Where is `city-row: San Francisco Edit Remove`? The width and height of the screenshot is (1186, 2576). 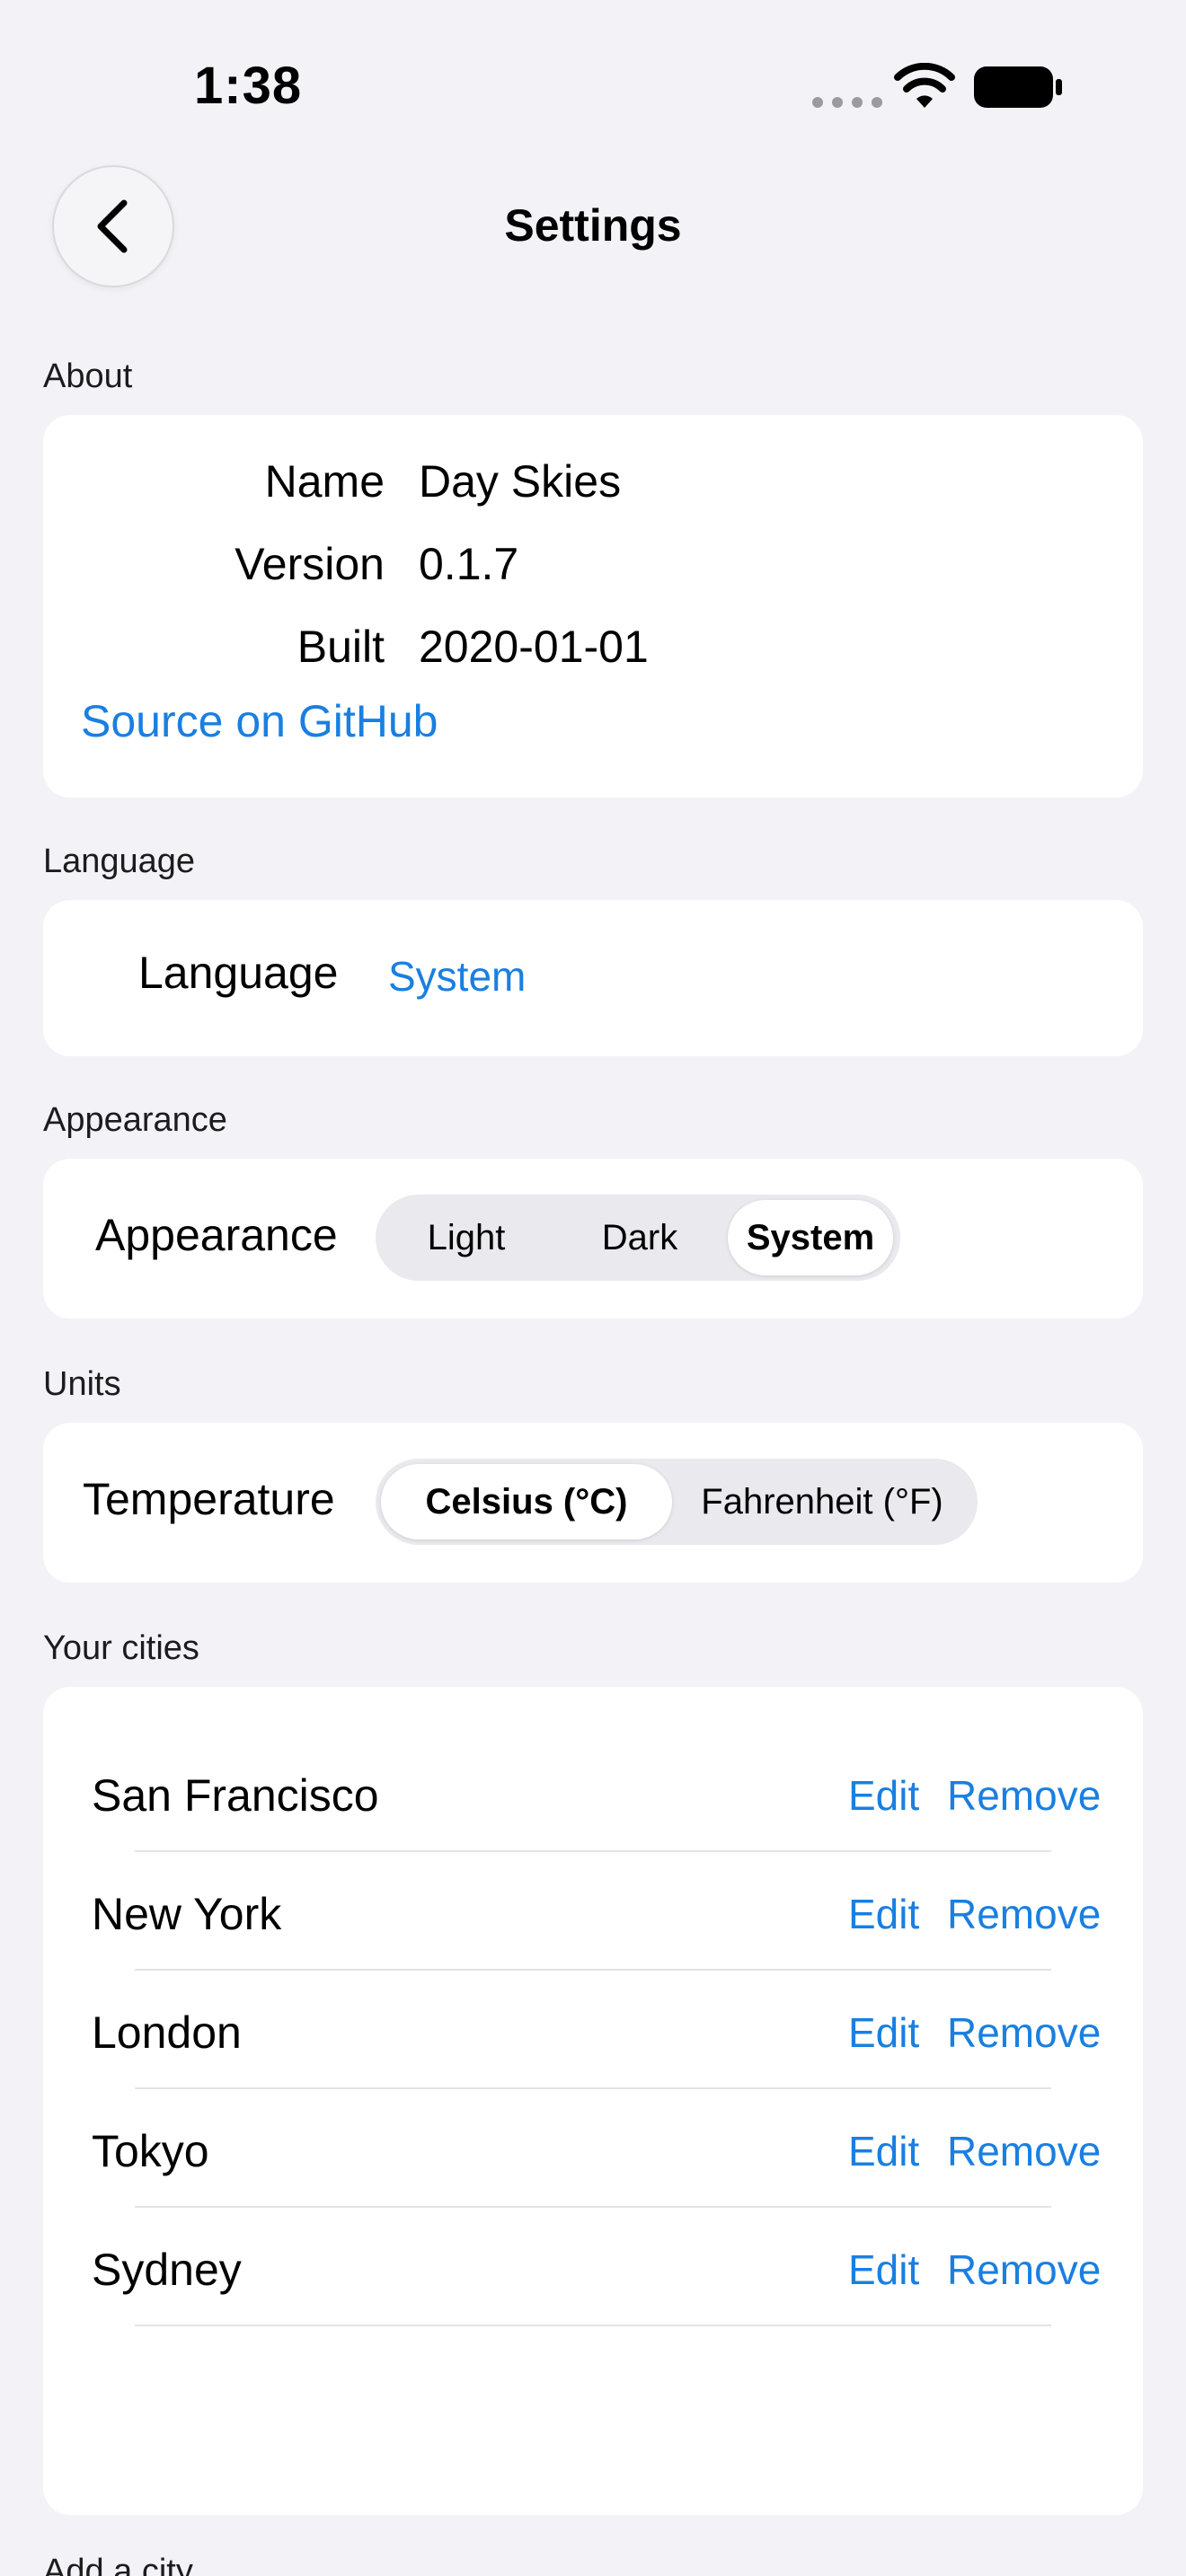 city-row: San Francisco Edit Remove is located at coordinates (593, 1793).